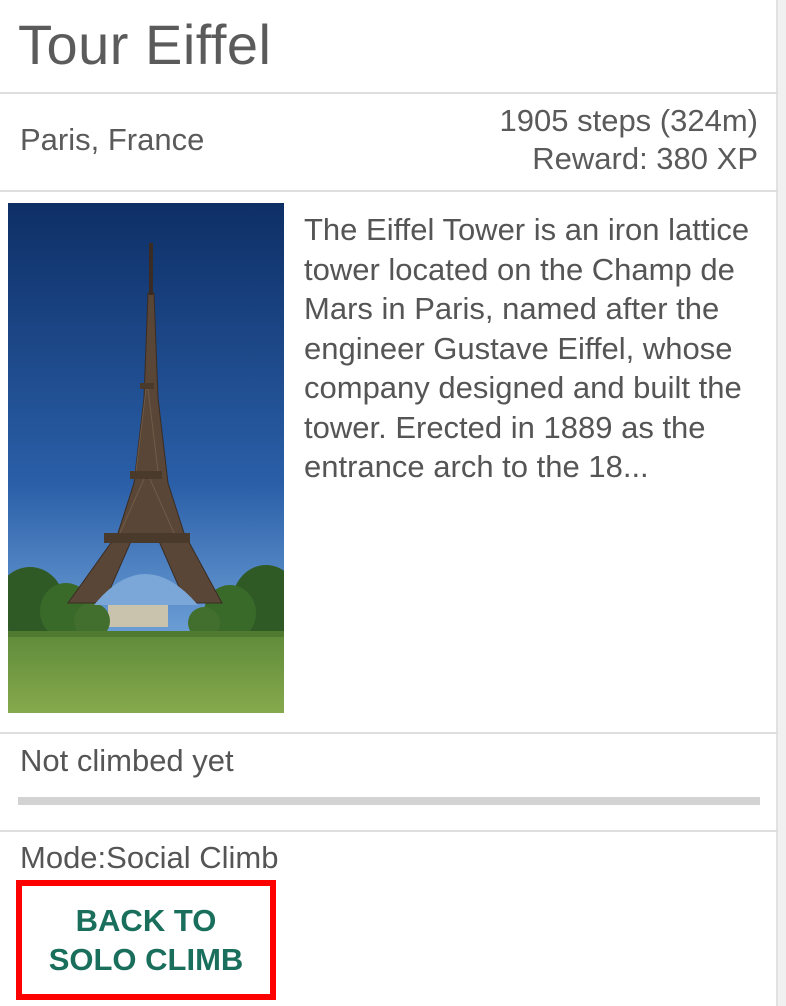 Image resolution: width=786 pixels, height=1006 pixels. I want to click on climb-progress-bar, so click(389, 801).